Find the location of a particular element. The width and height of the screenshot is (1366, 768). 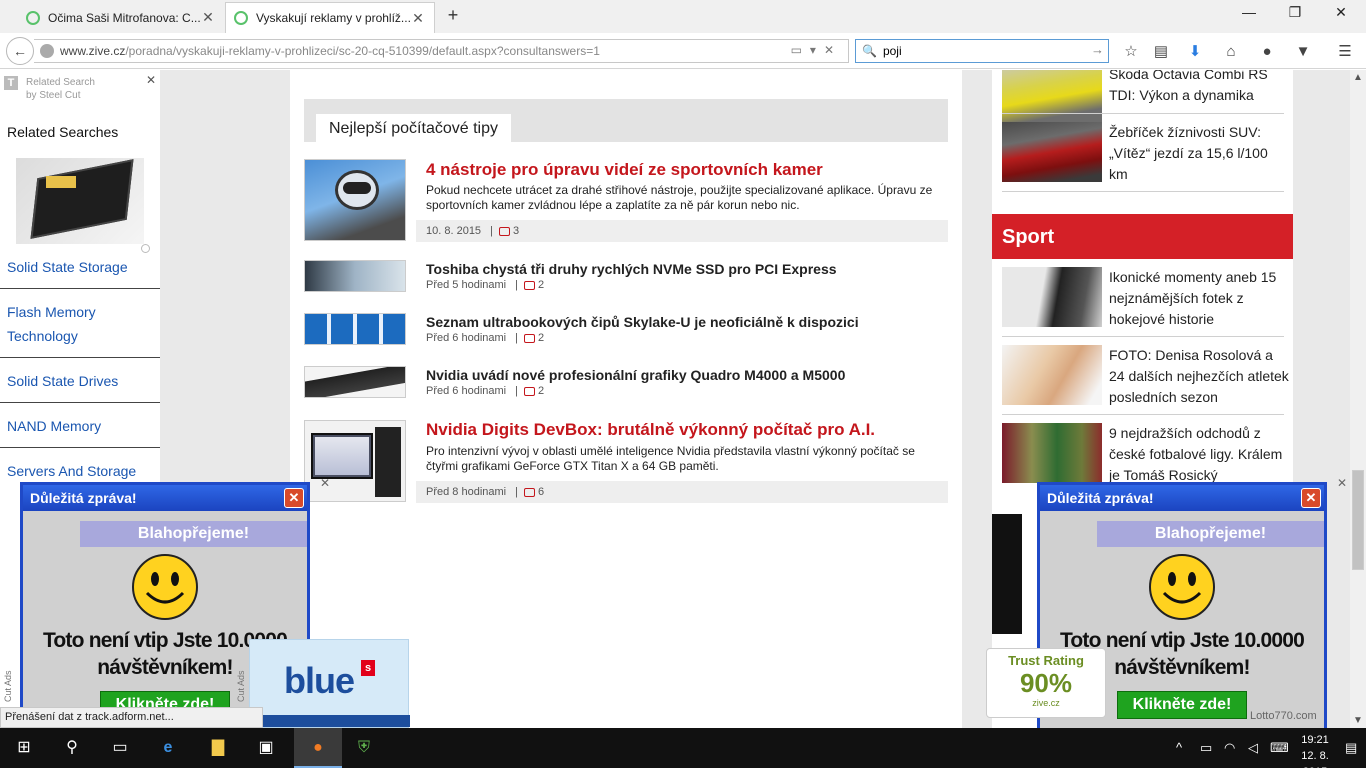

bookmarks-list-icon: ▤ is located at coordinates (1161, 52).